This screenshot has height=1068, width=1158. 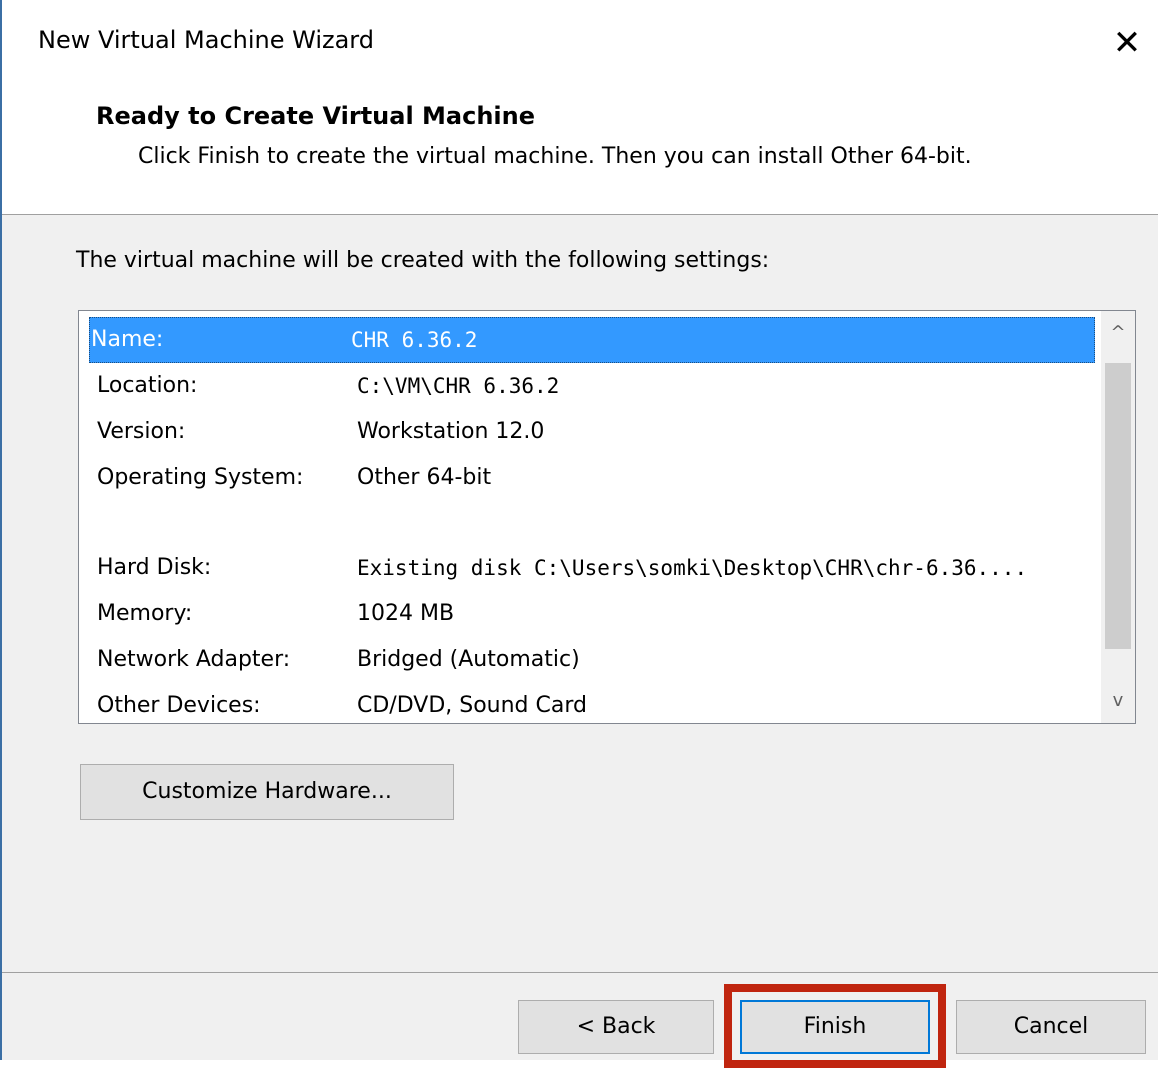 I want to click on list-item: Network Adapter: Bridged (Automatic), so click(x=595, y=660).